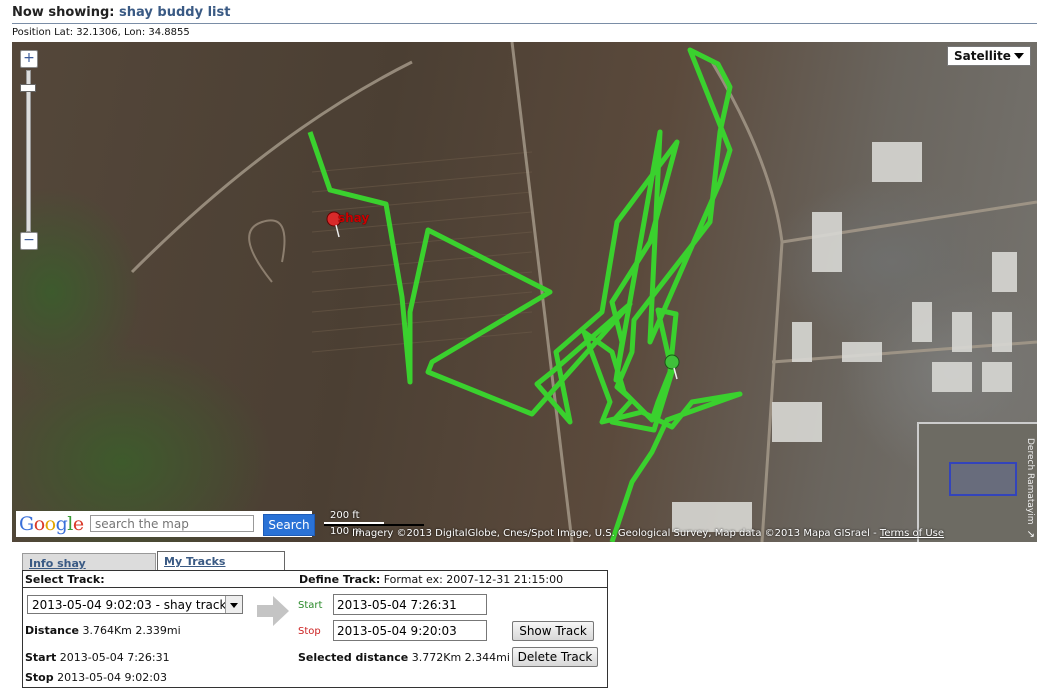  I want to click on overview-viewport, so click(983, 479).